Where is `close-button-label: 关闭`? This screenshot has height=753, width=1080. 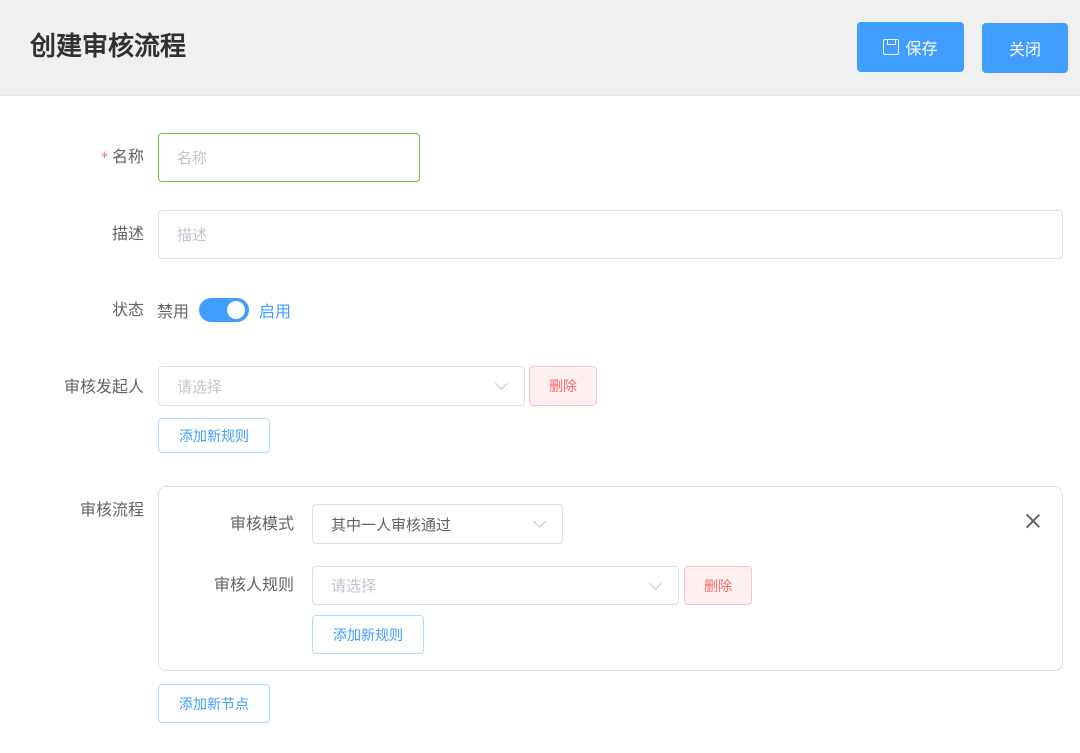
close-button-label: 关闭 is located at coordinates (1024, 49).